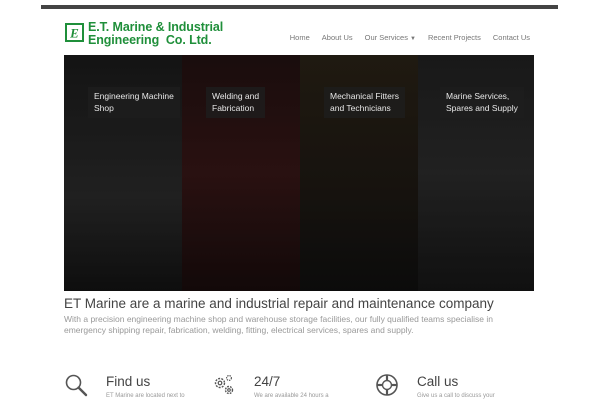 This screenshot has height=400, width=600. I want to click on hero-label-line: Marine Services,, so click(478, 96).